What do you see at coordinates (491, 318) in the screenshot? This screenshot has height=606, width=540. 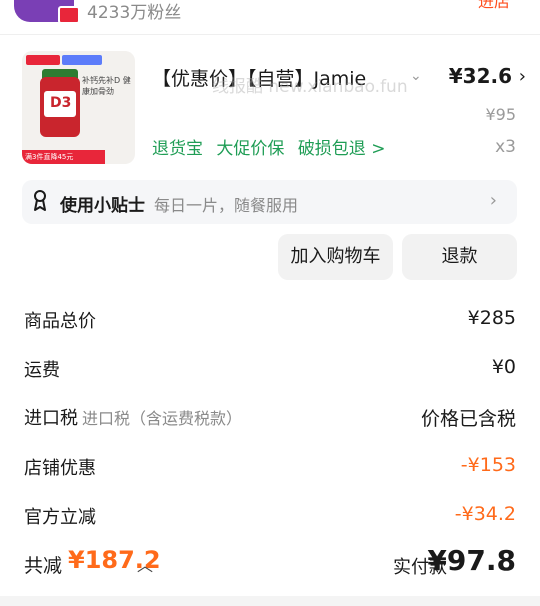 I see `row-value-total: ¥285` at bounding box center [491, 318].